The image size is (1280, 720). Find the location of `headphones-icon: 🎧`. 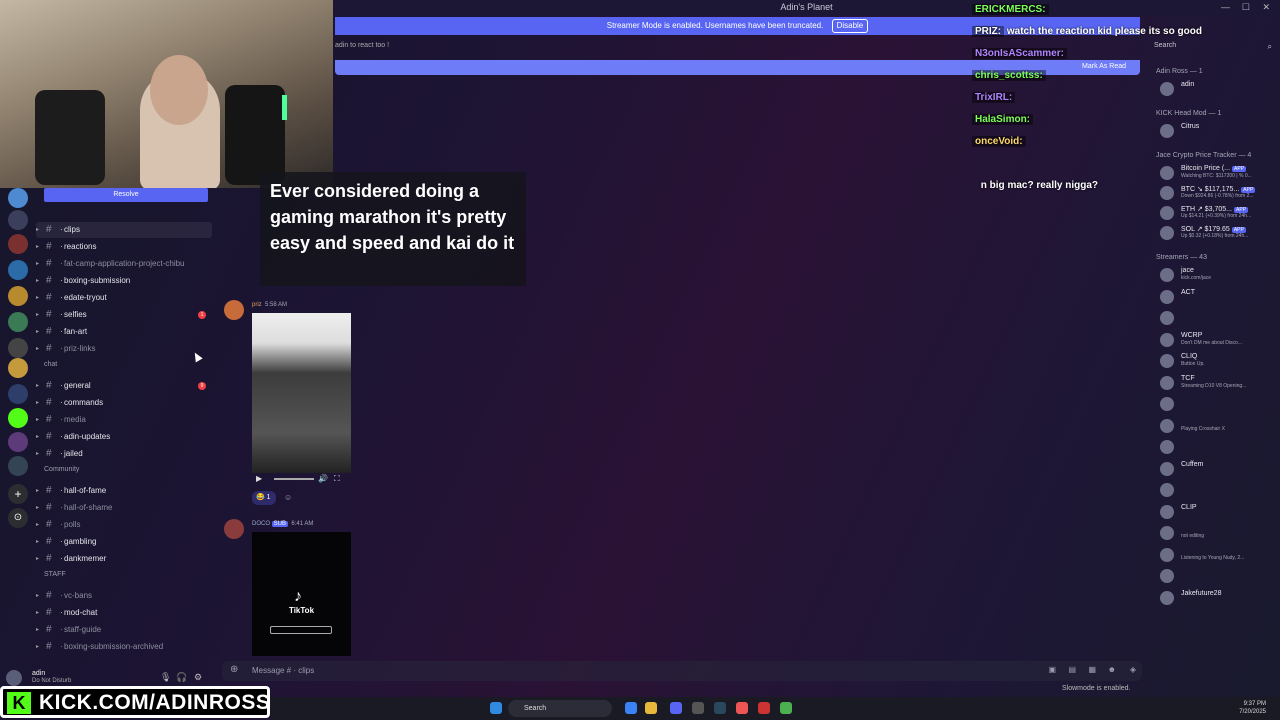

headphones-icon: 🎧 is located at coordinates (181, 677).